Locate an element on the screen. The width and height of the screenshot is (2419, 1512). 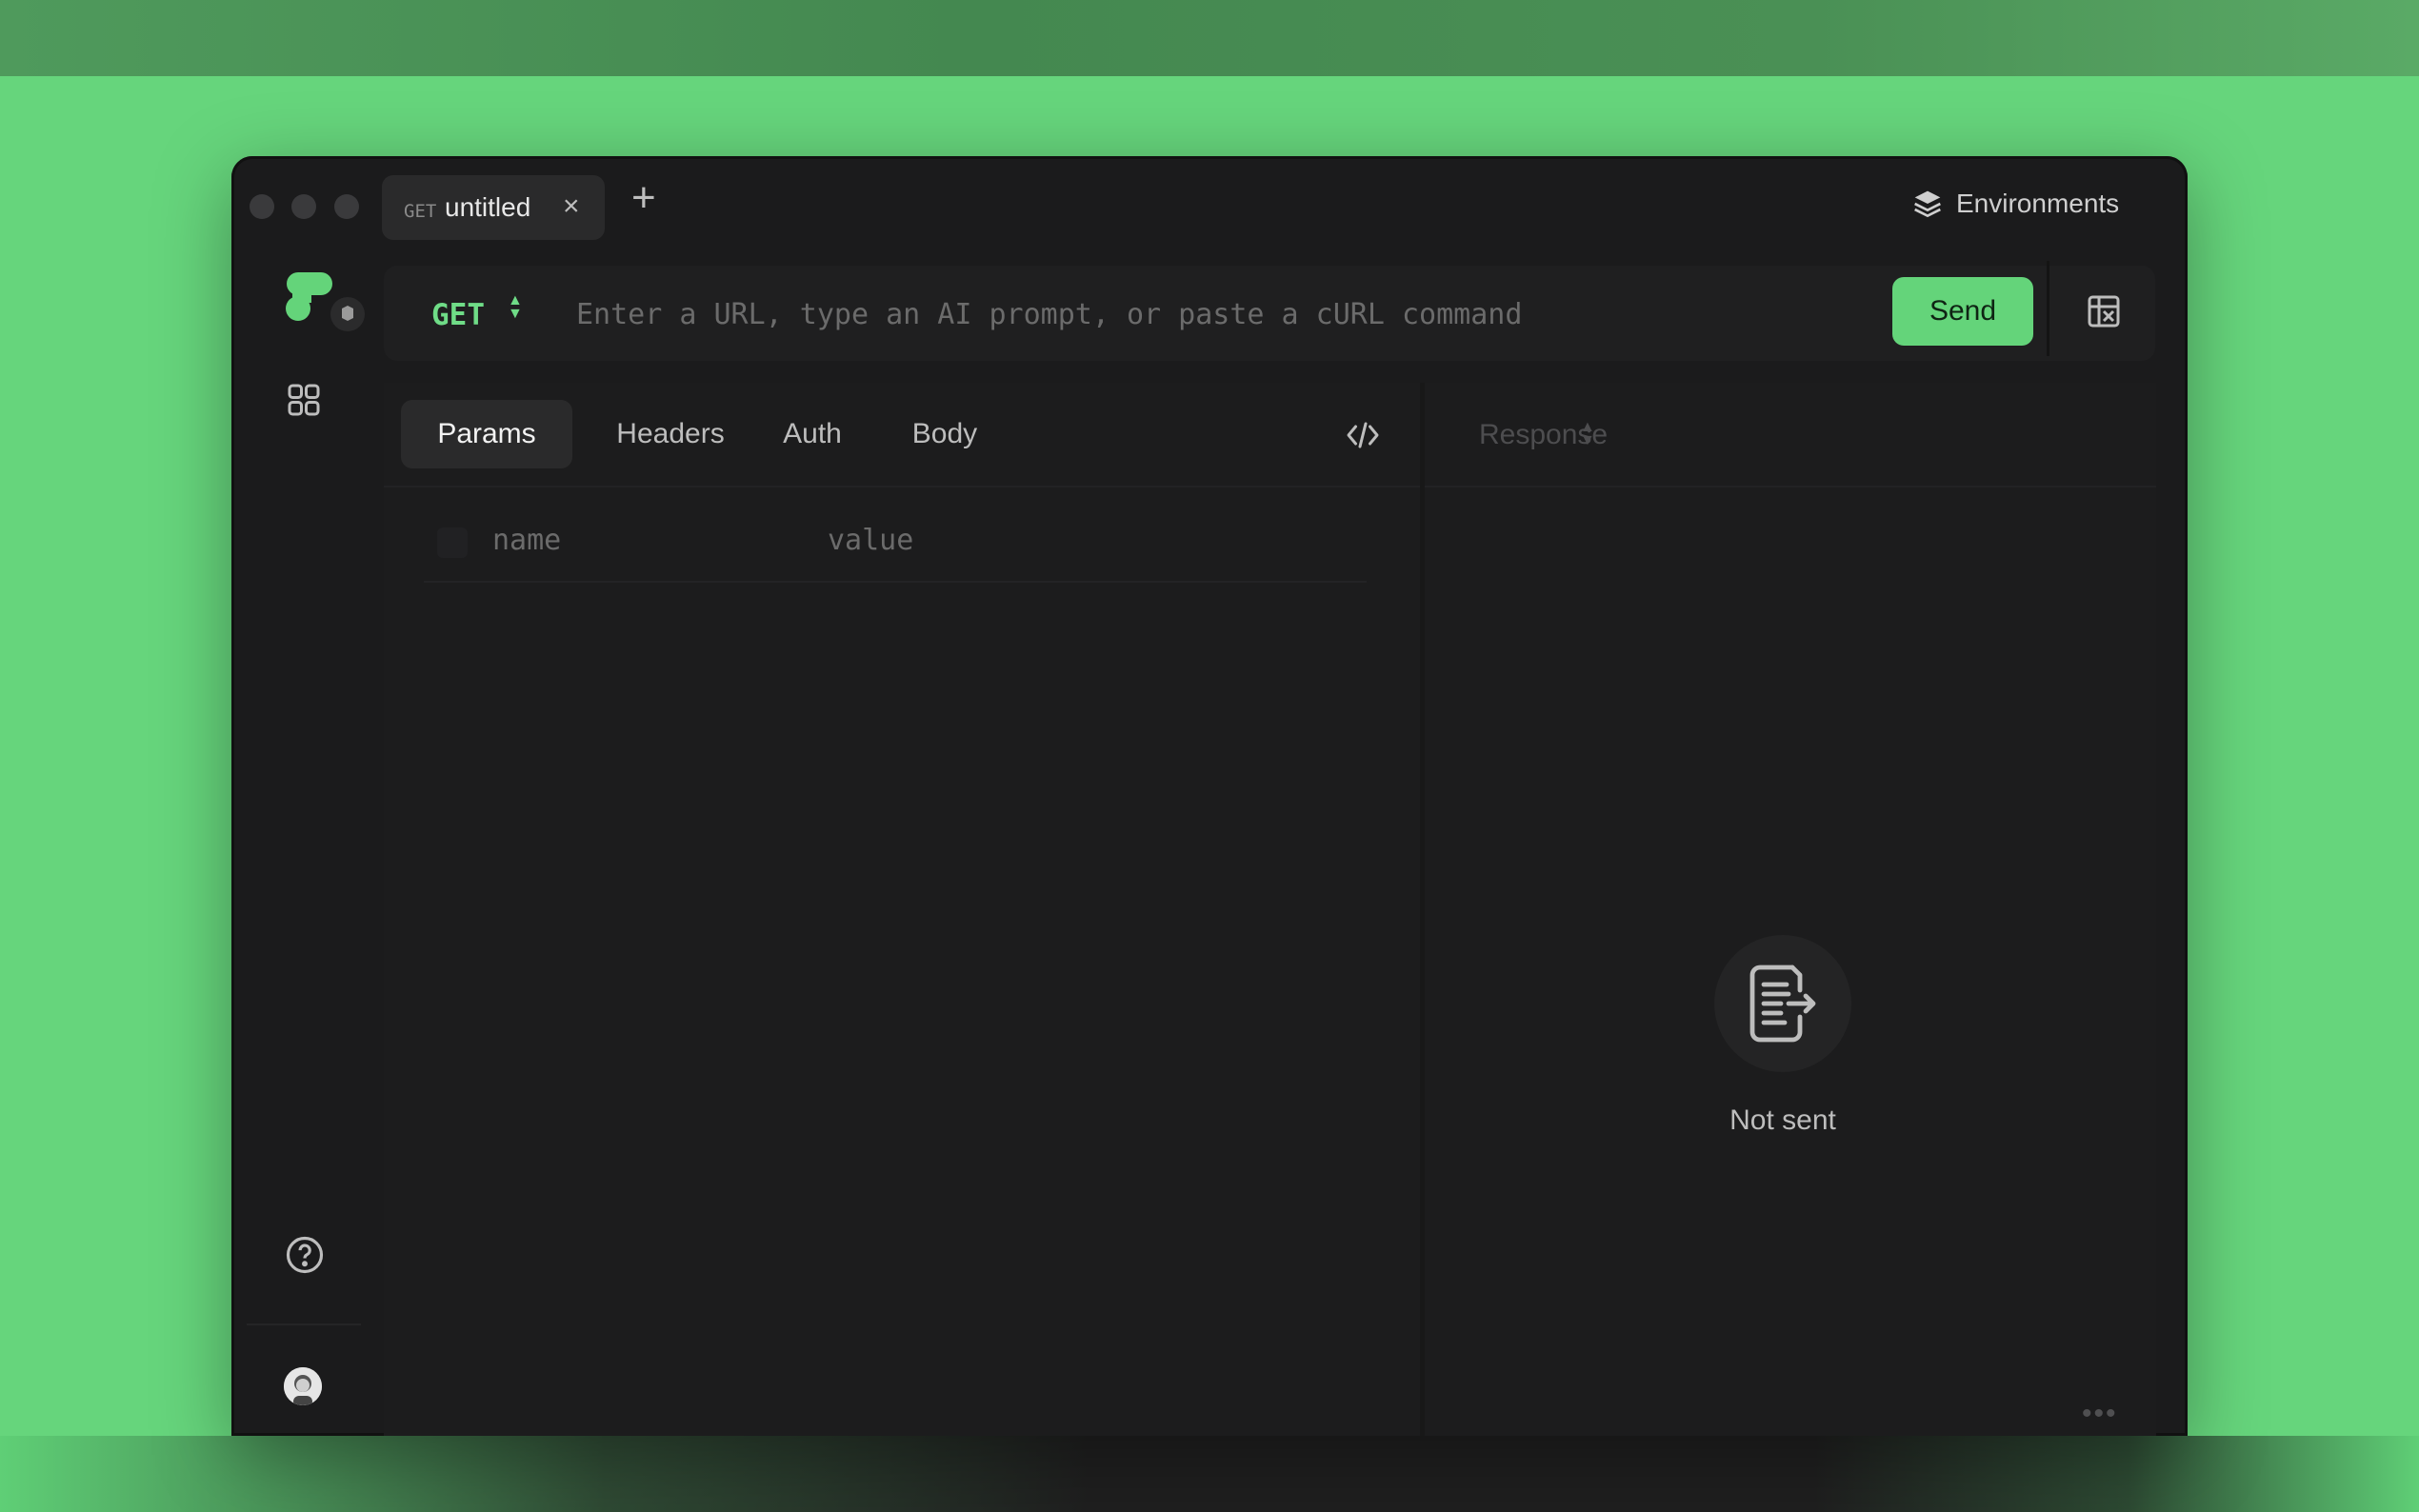
tab-title: untitled is located at coordinates (488, 207).